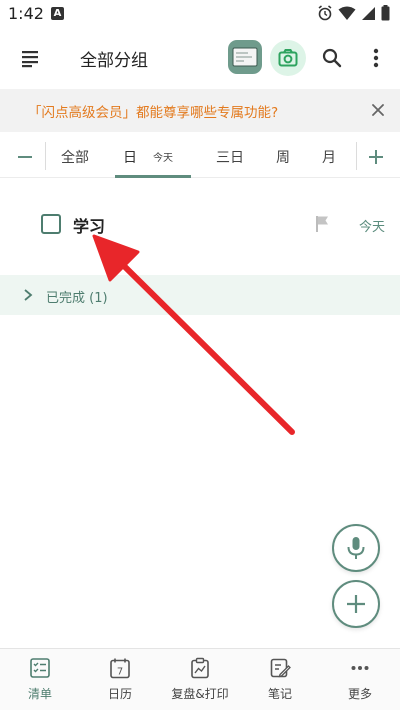 This screenshot has width=400, height=710. Describe the element at coordinates (200, 668) in the screenshot. I see `clipboard-chart-icon` at that location.